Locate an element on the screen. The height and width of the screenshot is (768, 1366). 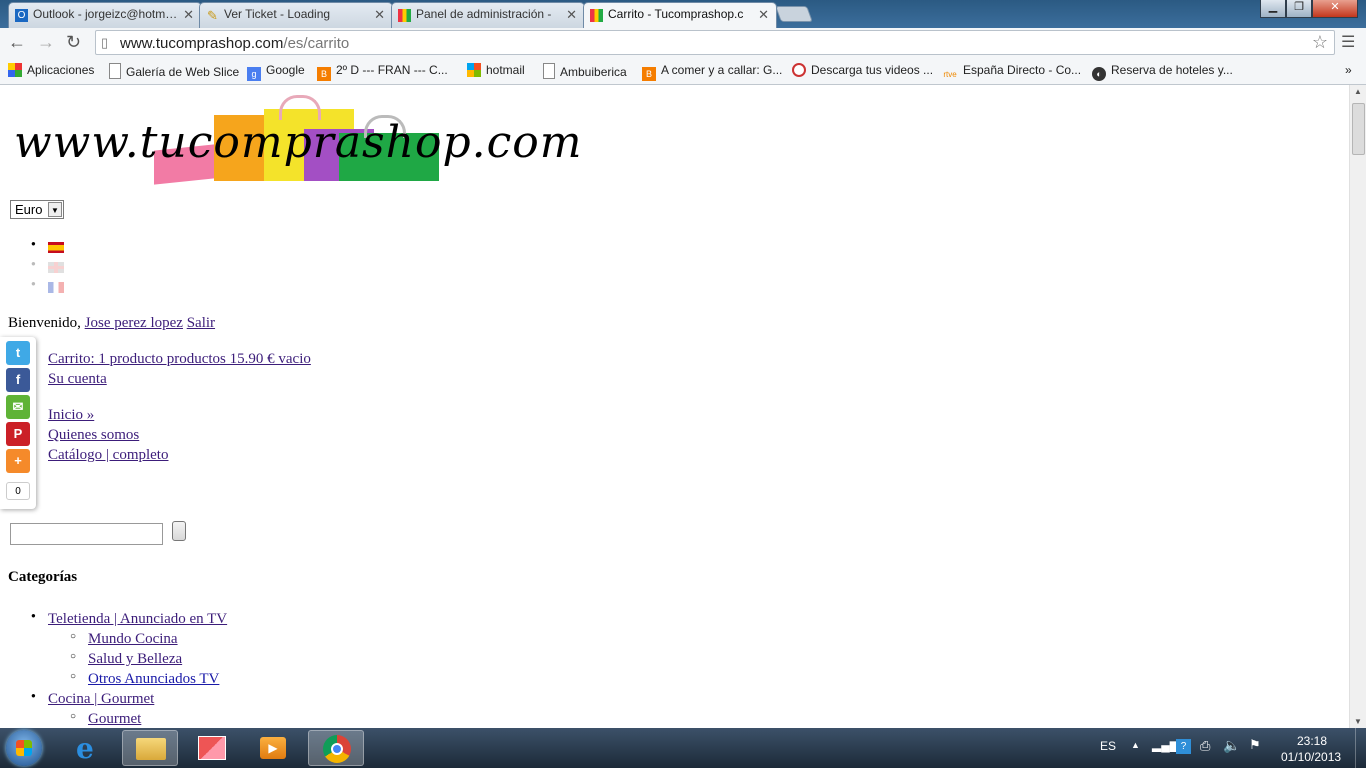
address-bar: ▯ www.tucomprashop.com/es/carrito ☆ is located at coordinates (715, 42).